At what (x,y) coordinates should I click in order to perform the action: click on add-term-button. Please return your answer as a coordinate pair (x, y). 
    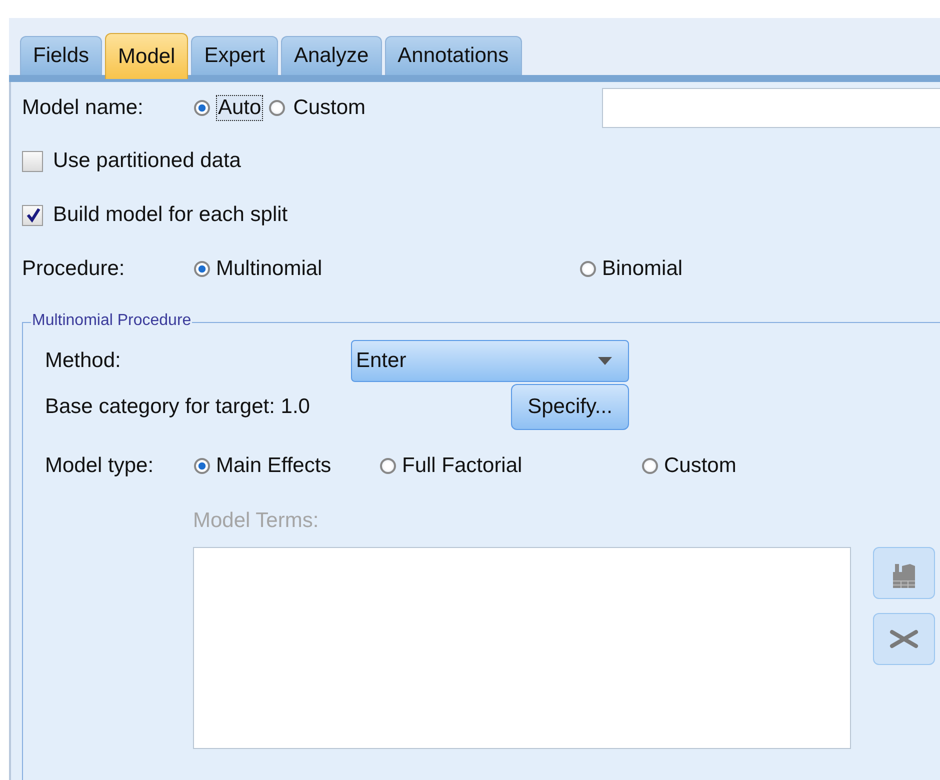
    Looking at the image, I should click on (904, 573).